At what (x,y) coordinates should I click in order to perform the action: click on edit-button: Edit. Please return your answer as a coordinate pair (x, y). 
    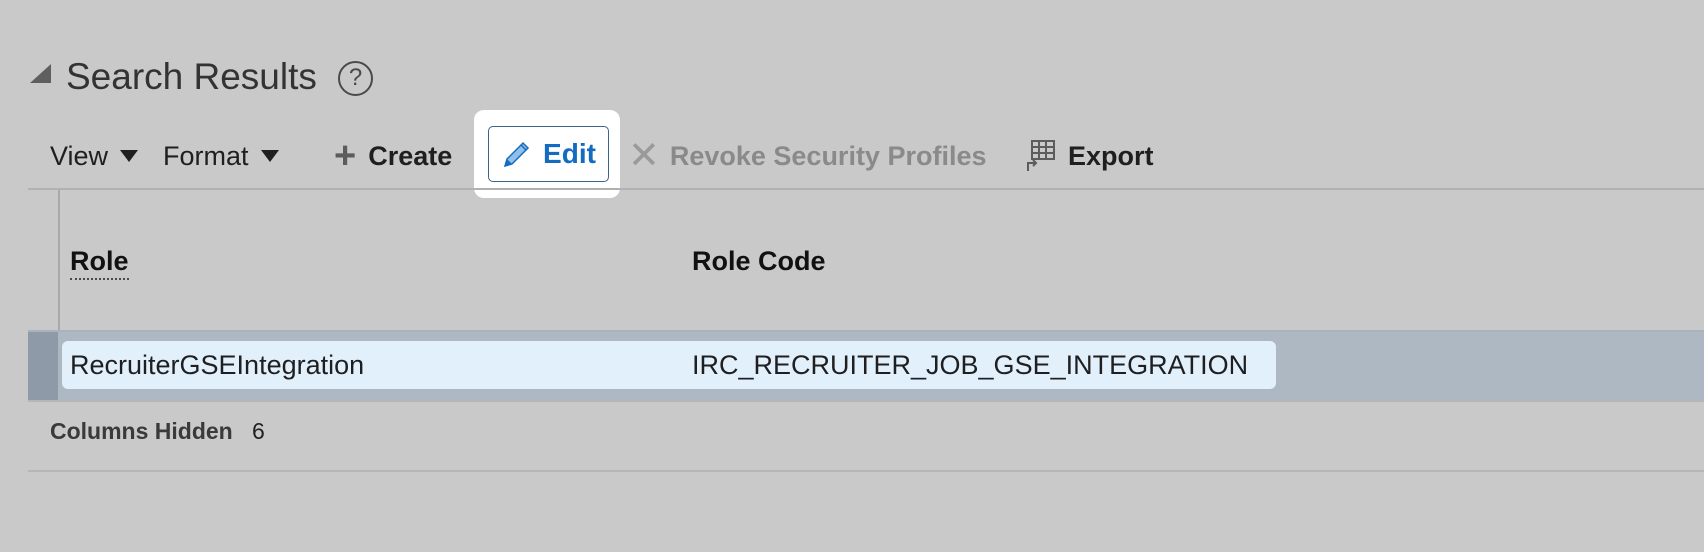
    Looking at the image, I should click on (548, 154).